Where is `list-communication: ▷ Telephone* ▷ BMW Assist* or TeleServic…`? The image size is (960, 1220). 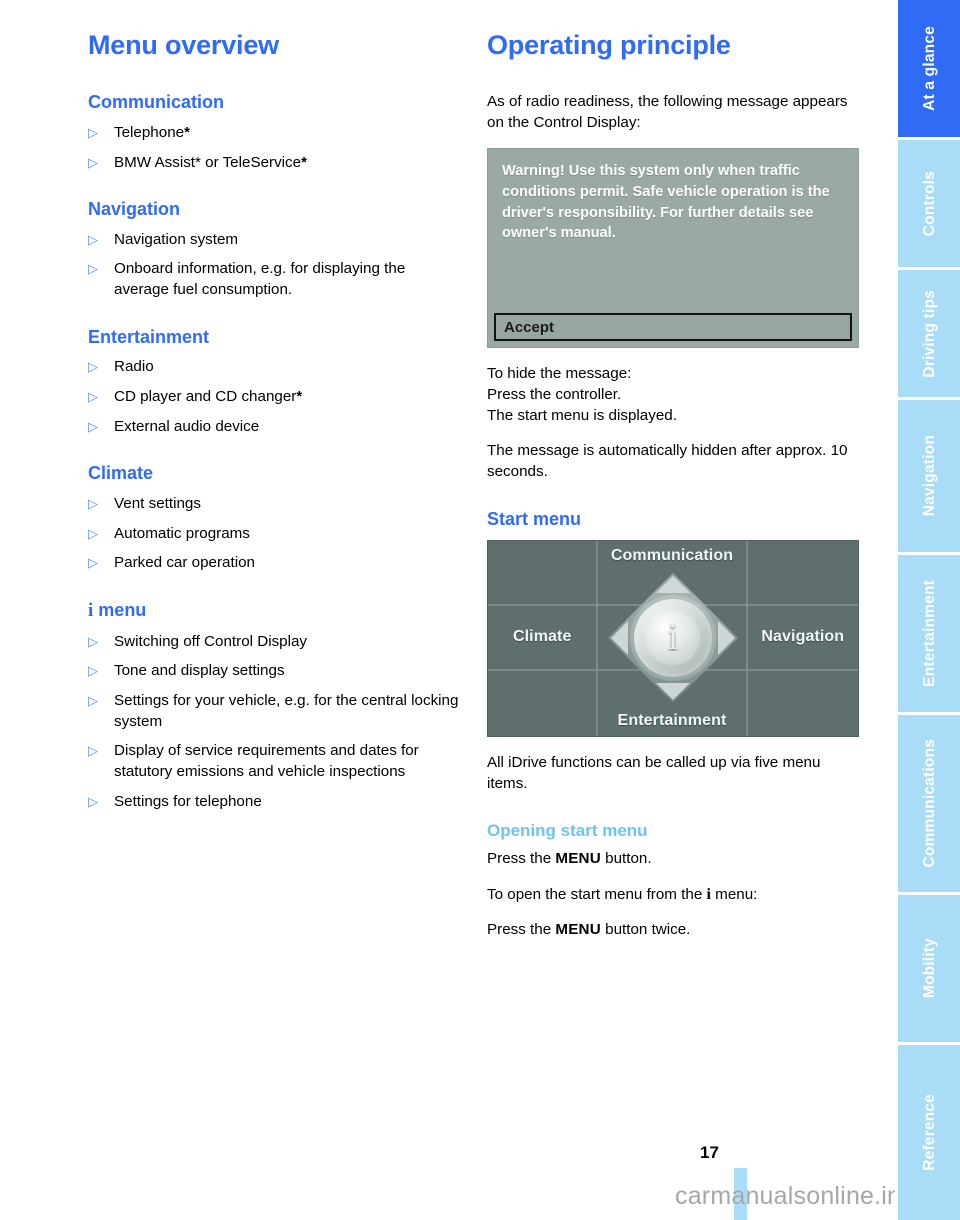
list-communication: ▷ Telephone* ▷ BMW Assist* or TeleServic… is located at coordinates (274, 148).